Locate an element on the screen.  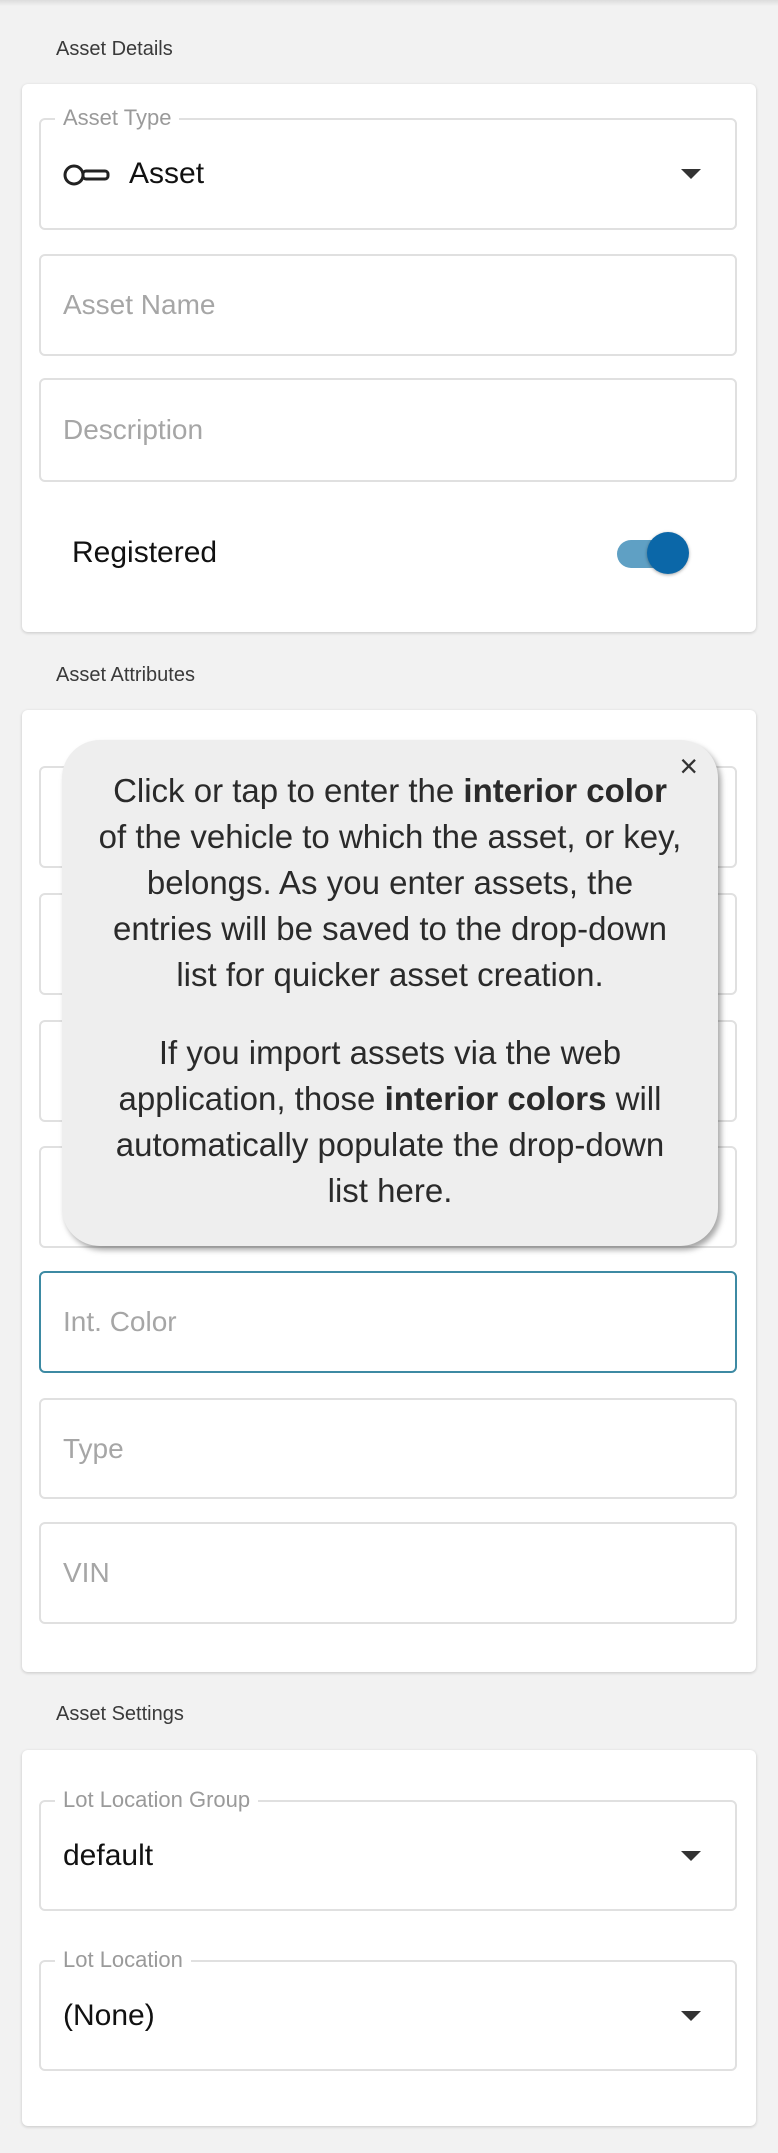
lot-location-value: (None) is located at coordinates (109, 2015).